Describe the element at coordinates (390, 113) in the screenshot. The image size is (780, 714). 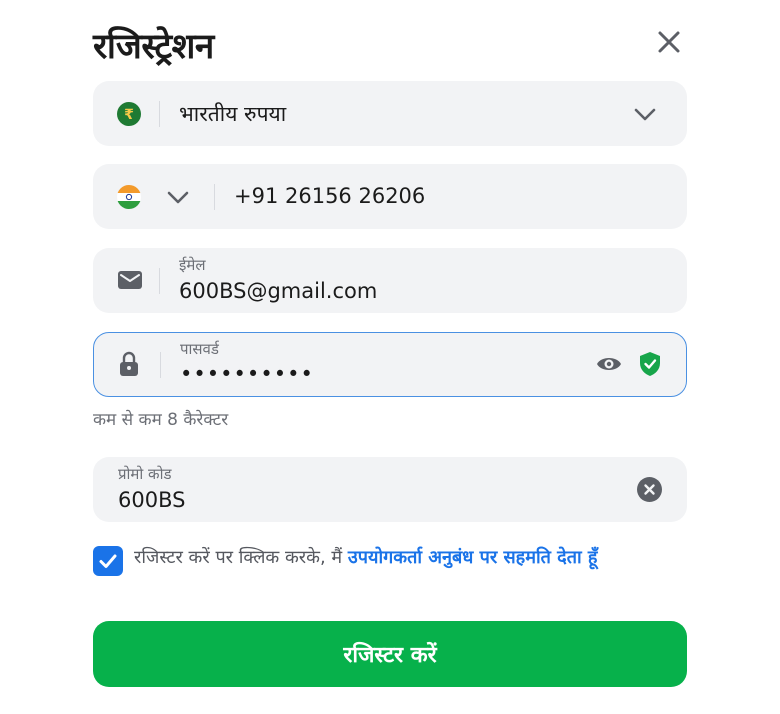
I see `currency-select: ₹ भारतीय रुपया` at that location.